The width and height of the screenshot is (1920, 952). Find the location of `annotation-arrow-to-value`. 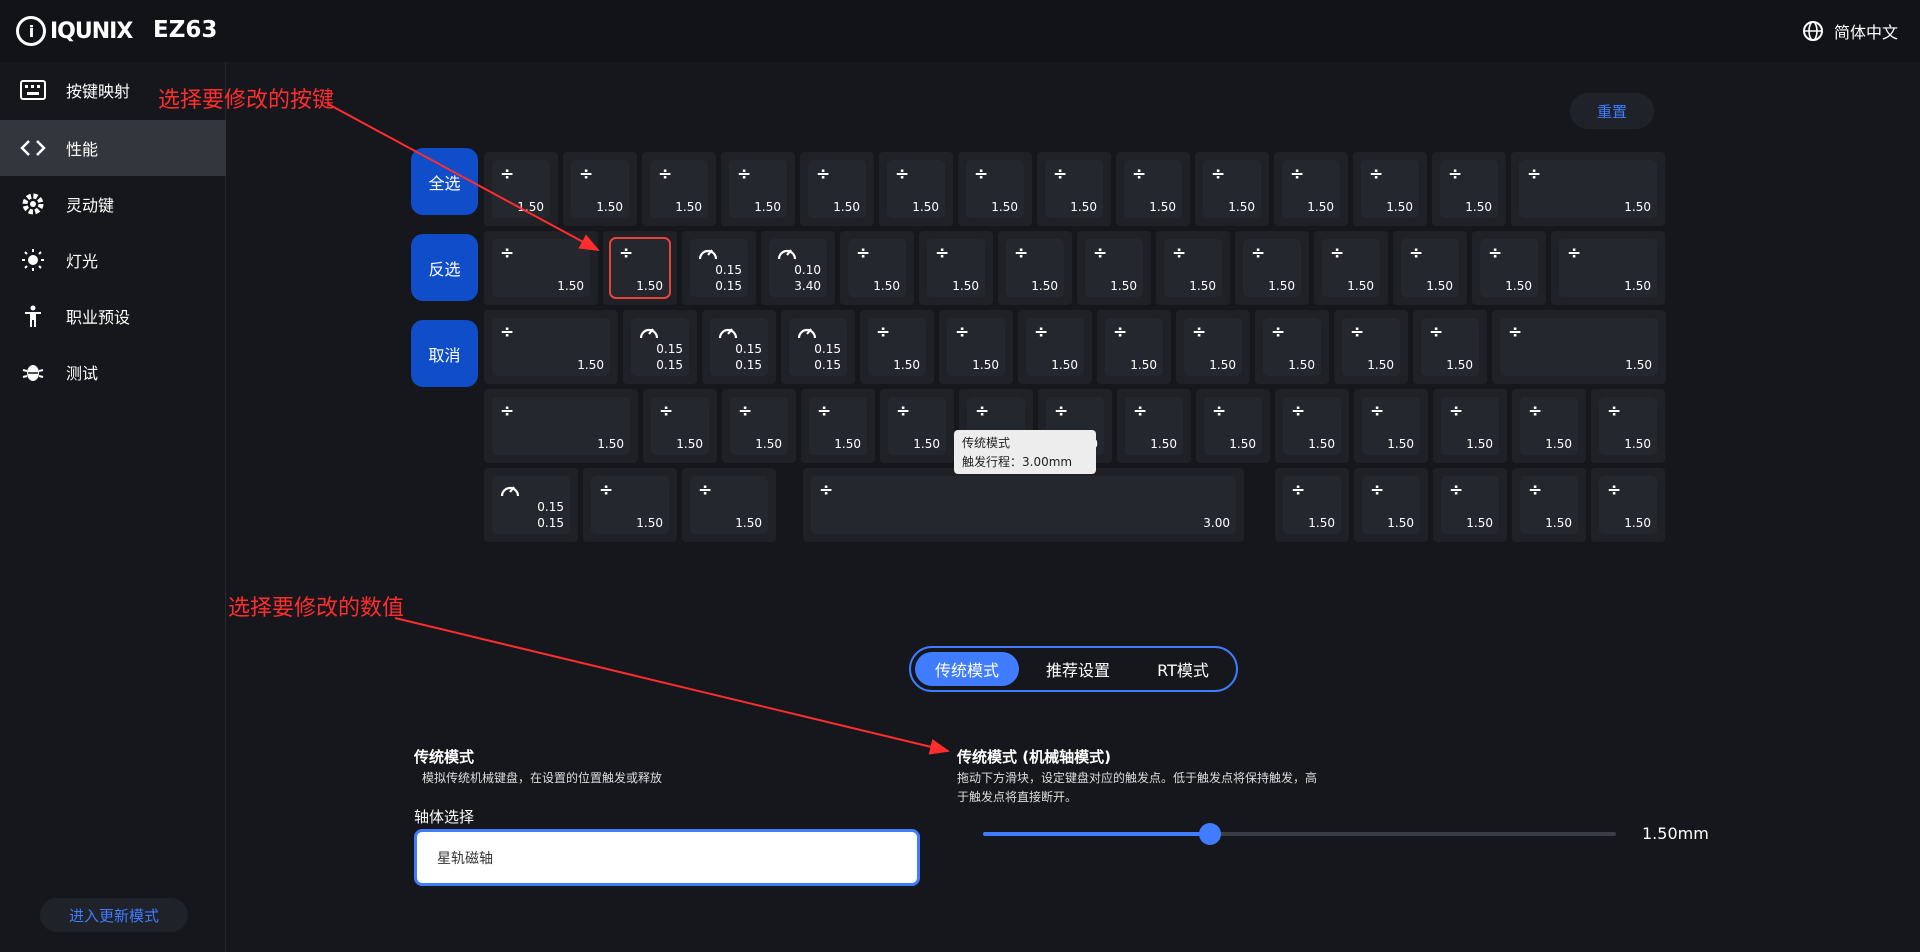

annotation-arrow-to-value is located at coordinates (672, 686).